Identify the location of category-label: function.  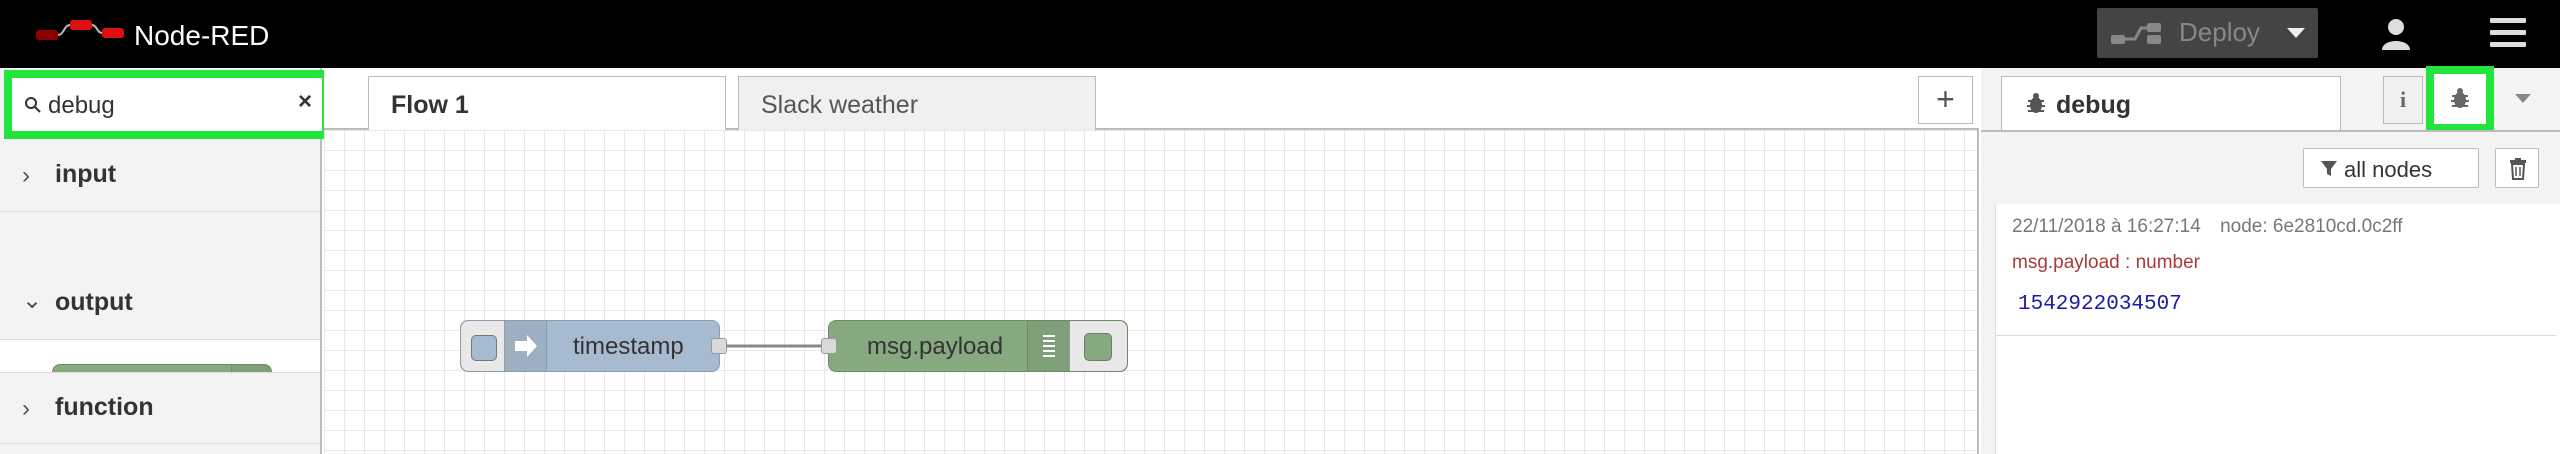
(104, 407).